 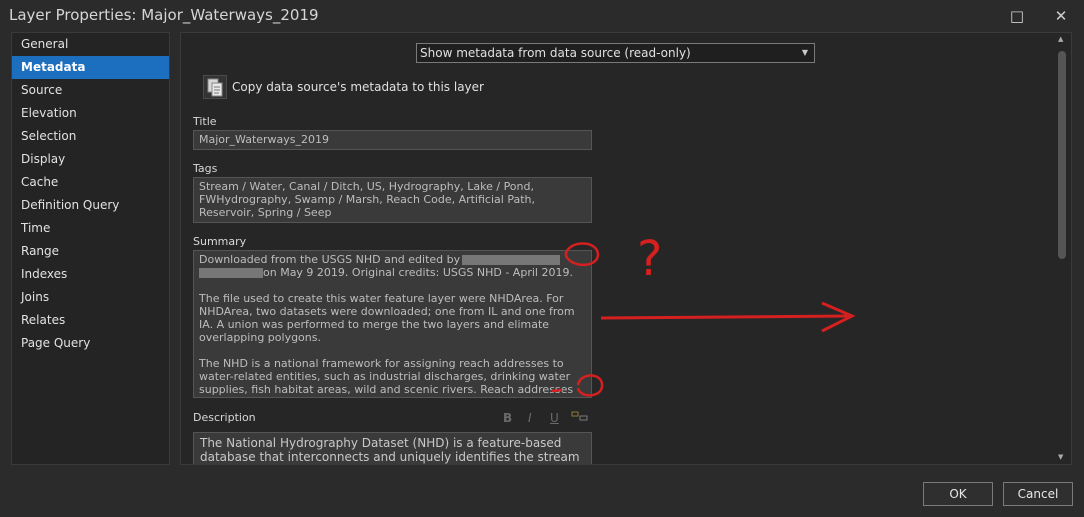 What do you see at coordinates (530, 418) in the screenshot?
I see `italic-button: I` at bounding box center [530, 418].